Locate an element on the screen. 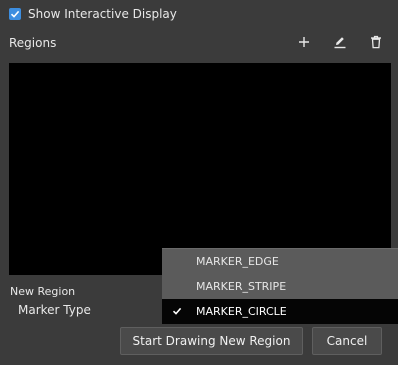  trash-icon is located at coordinates (376, 42).